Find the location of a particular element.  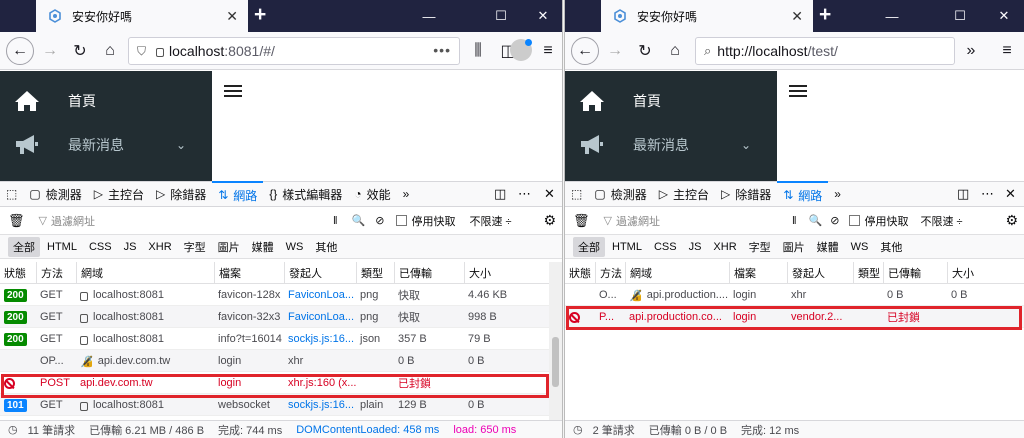

page-info-icon is located at coordinates (160, 52).